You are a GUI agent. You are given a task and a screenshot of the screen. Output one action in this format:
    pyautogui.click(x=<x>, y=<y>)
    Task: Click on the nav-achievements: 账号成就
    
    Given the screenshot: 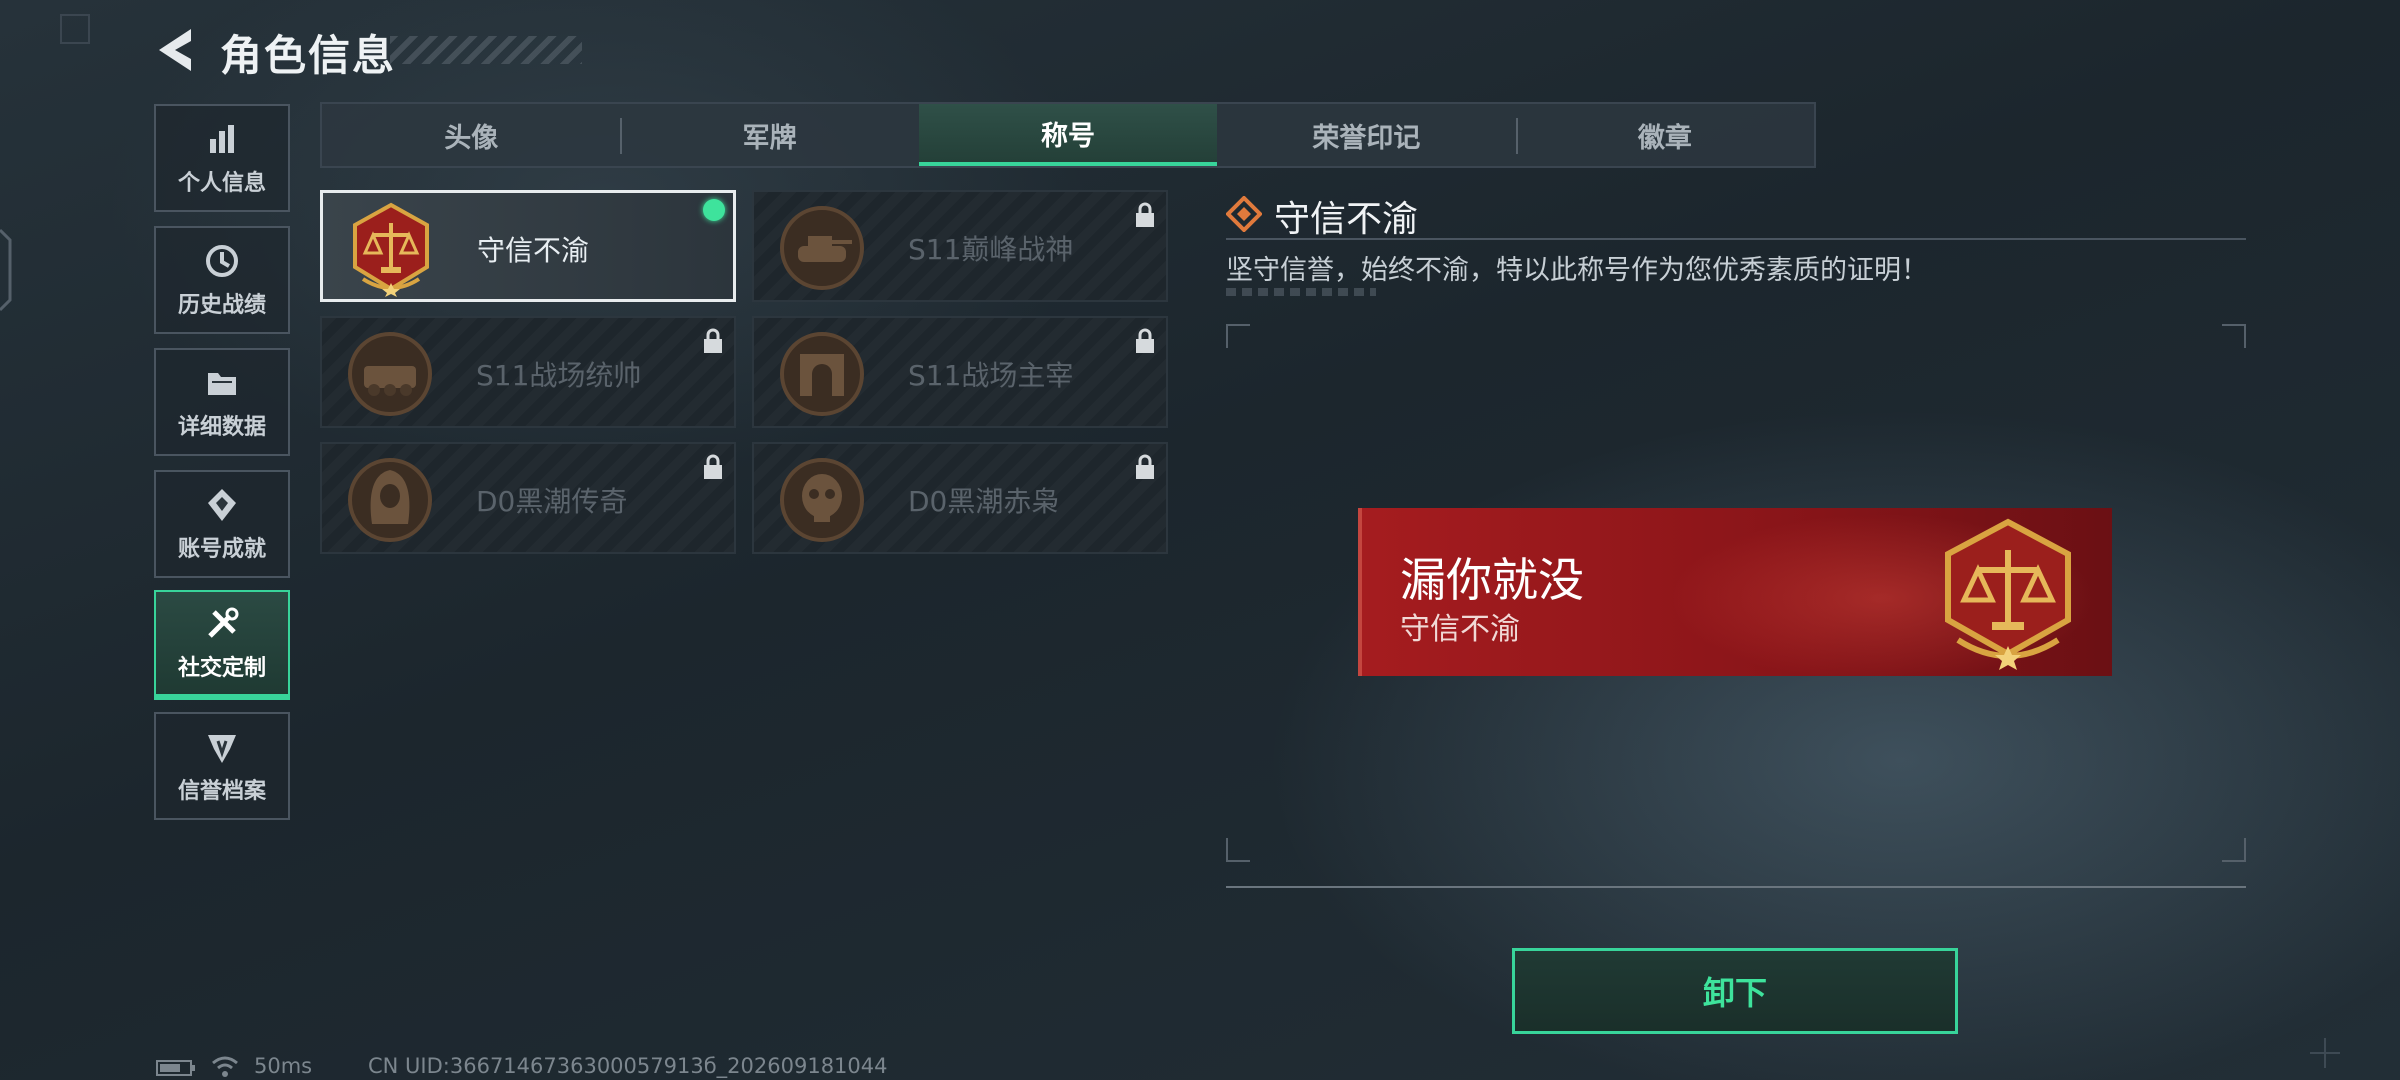 What is the action you would take?
    pyautogui.click(x=222, y=524)
    